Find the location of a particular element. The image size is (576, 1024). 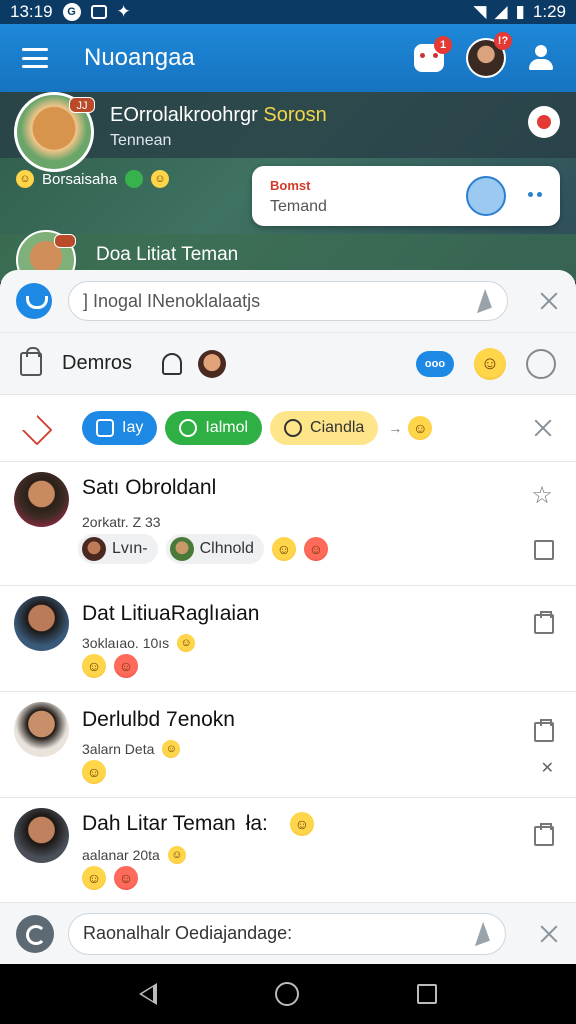

status-bar: 13:19 G ✦ ◥ ◢ ▮ 1:29 is located at coordinates (288, 12).